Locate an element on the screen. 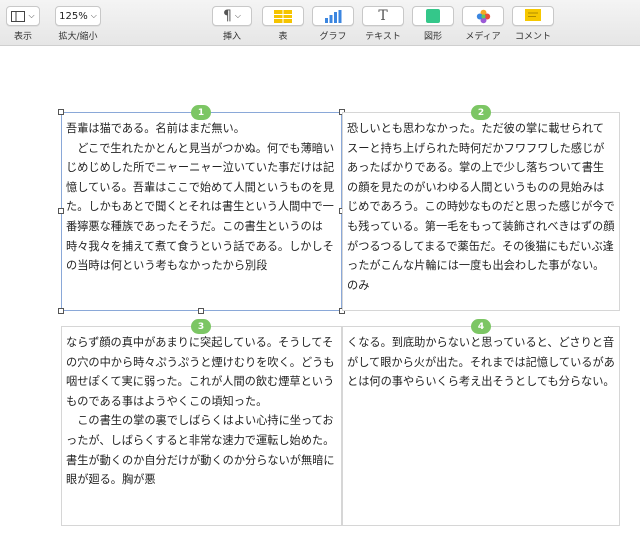  zoom-button: 125% ⌵ is located at coordinates (78, 16).